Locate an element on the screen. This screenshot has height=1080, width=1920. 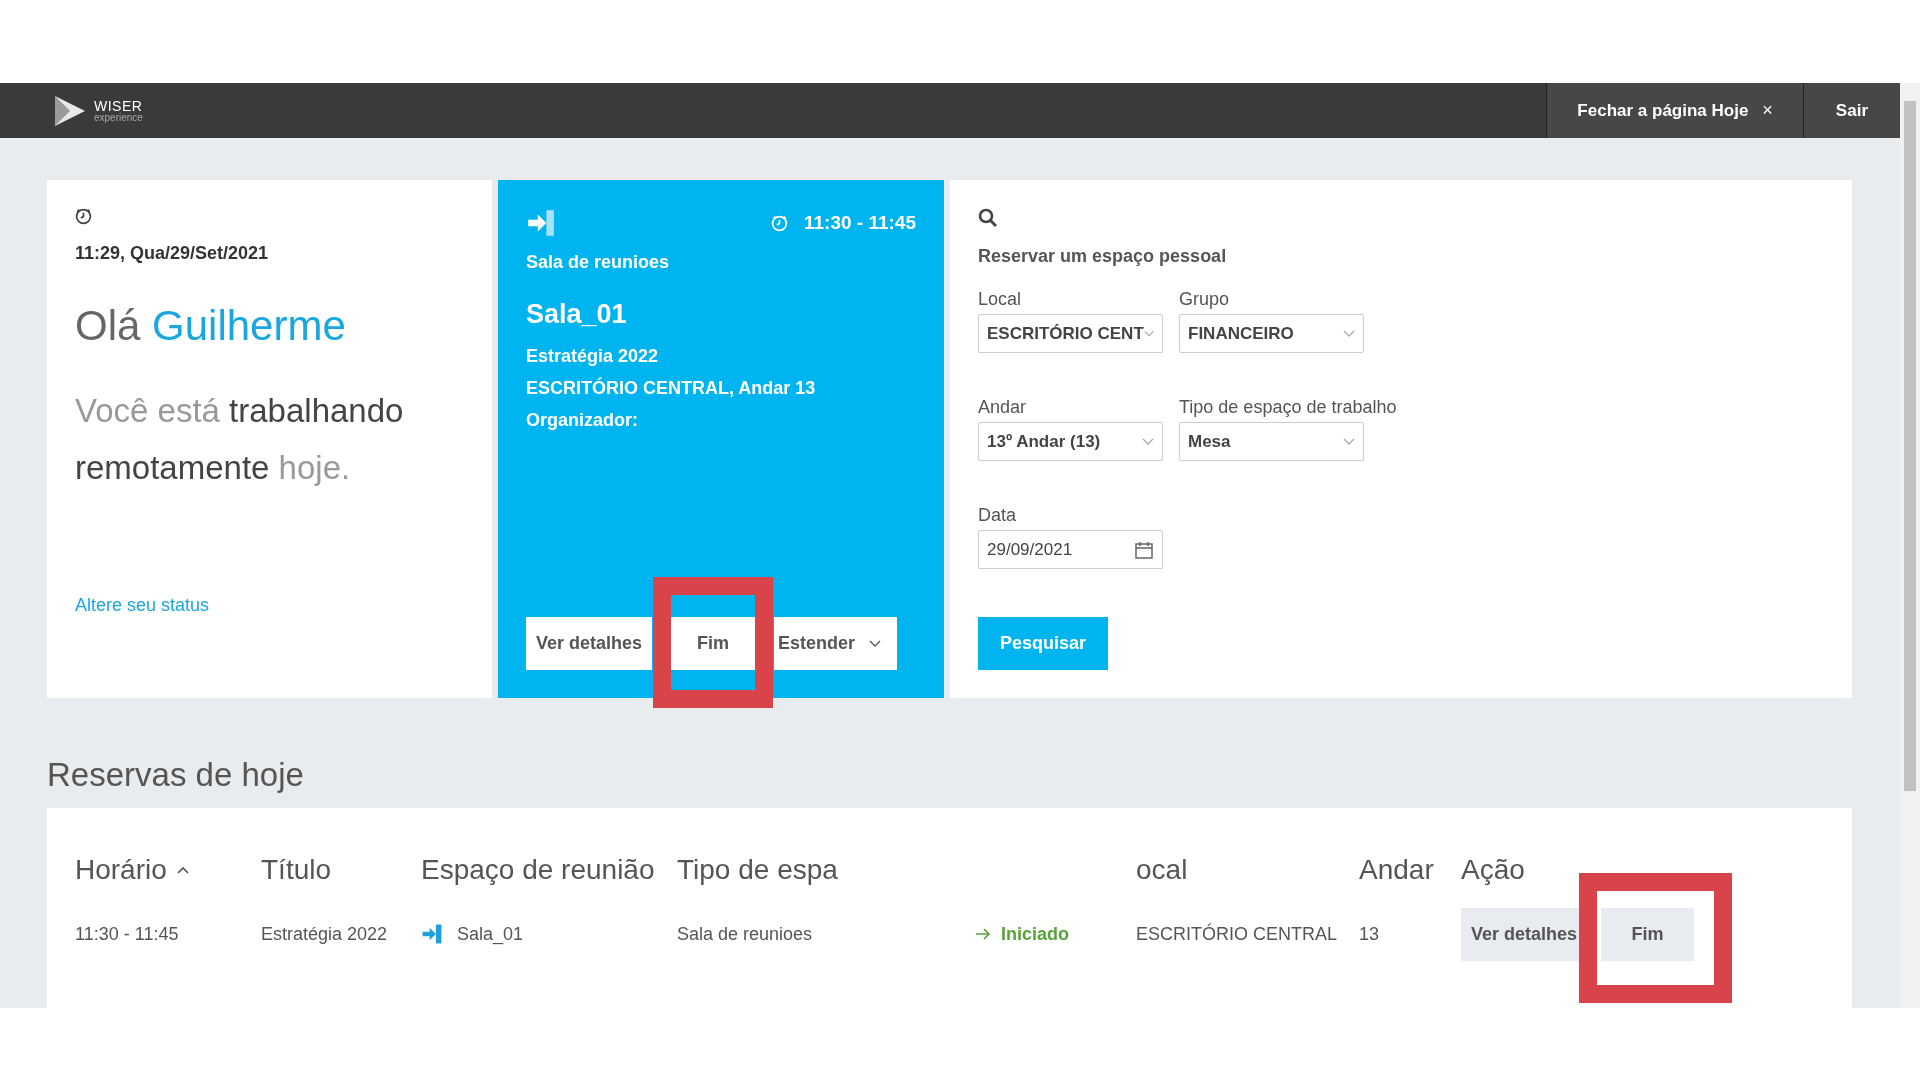
select-field: FINANCEIRO is located at coordinates (1271, 333).